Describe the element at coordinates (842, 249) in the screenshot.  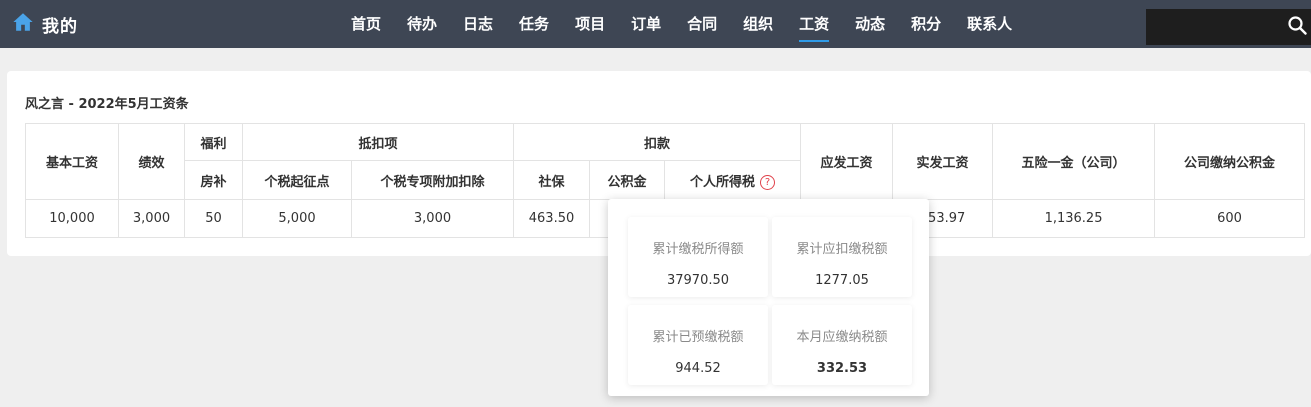
I see `tile-label: 累计应扣缴税额` at that location.